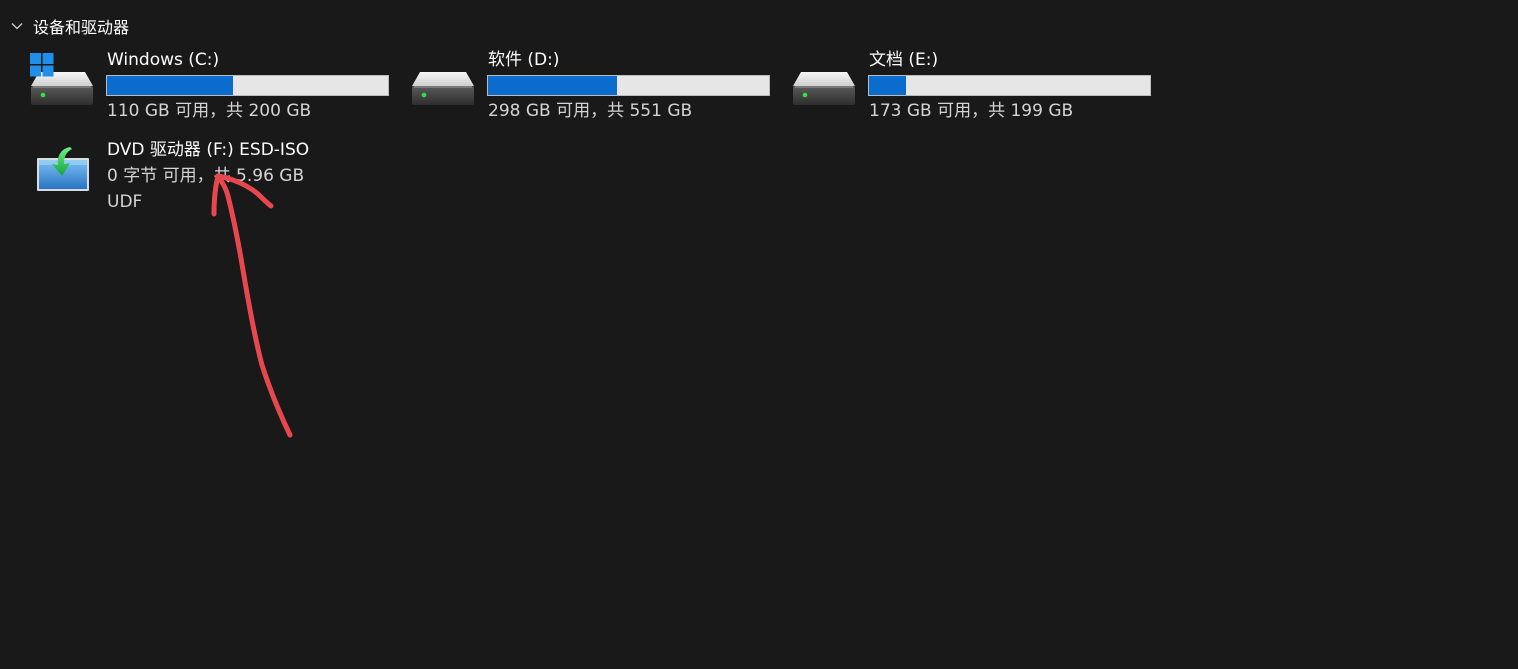 The image size is (1518, 669). I want to click on drive-name: Windows (C:), so click(163, 60).